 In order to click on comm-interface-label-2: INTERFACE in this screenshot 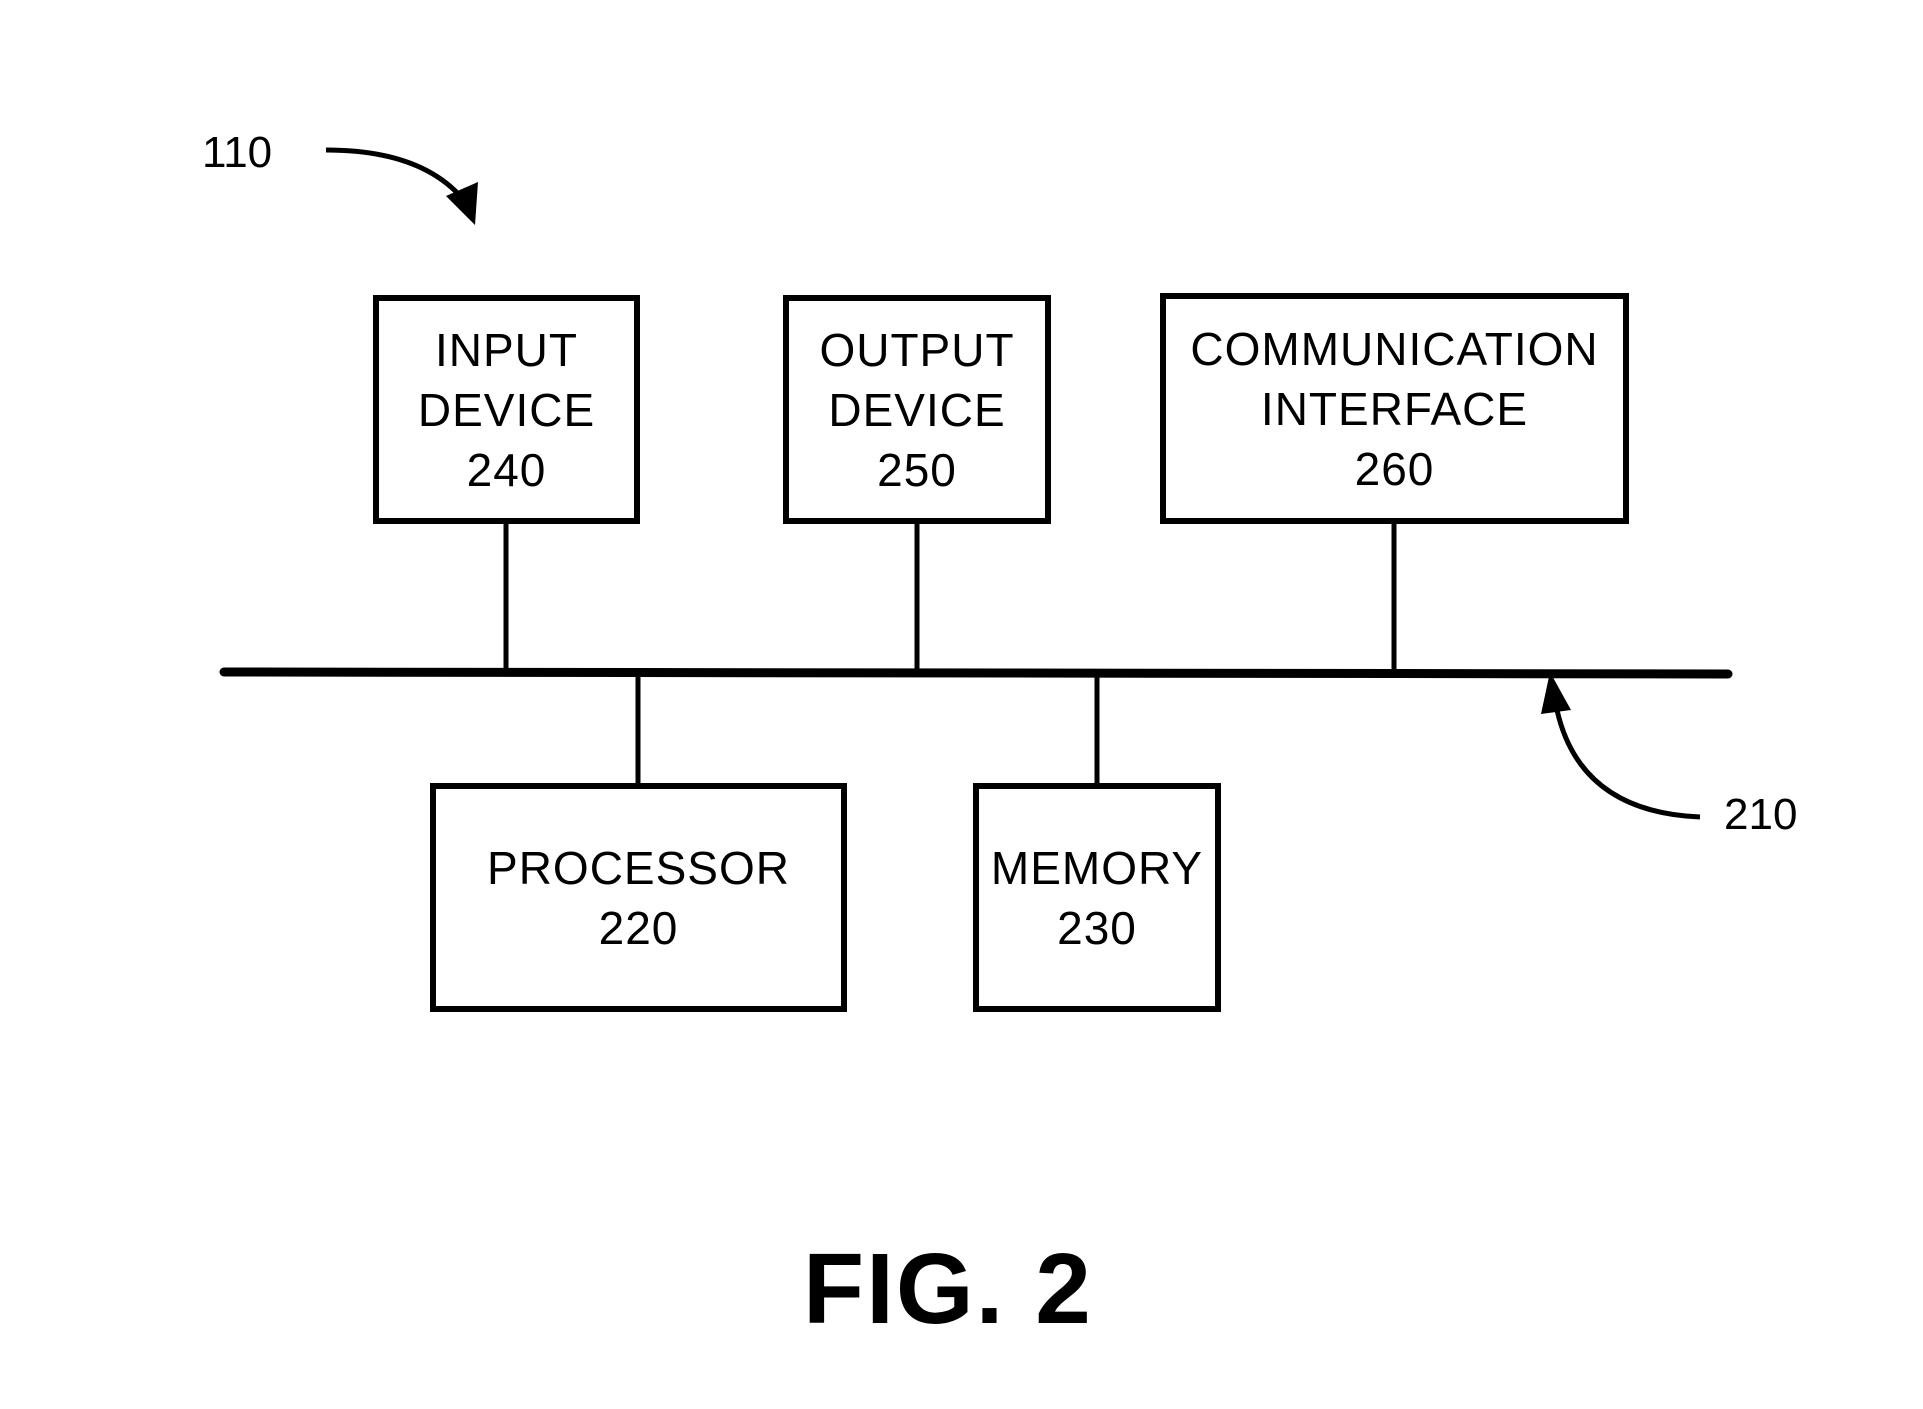, I will do `click(1394, 408)`.